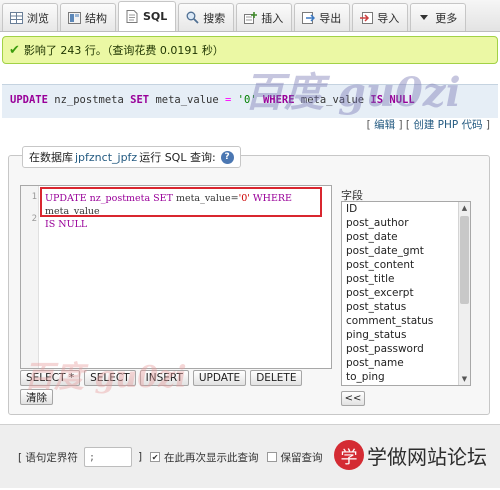  I want to click on select-star-button: SELECT *, so click(50, 378).